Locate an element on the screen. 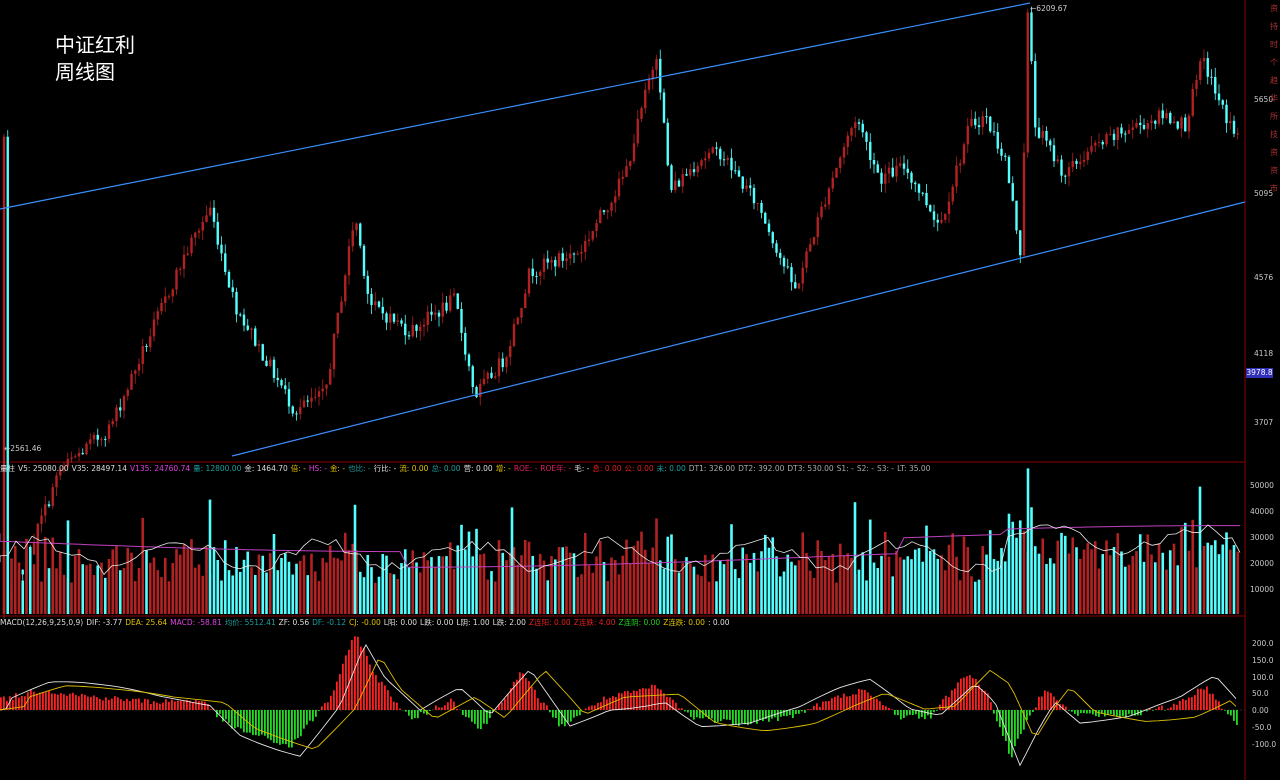 This screenshot has width=1280, height=780. side-panel-tab: 市 is located at coordinates (1274, 189).